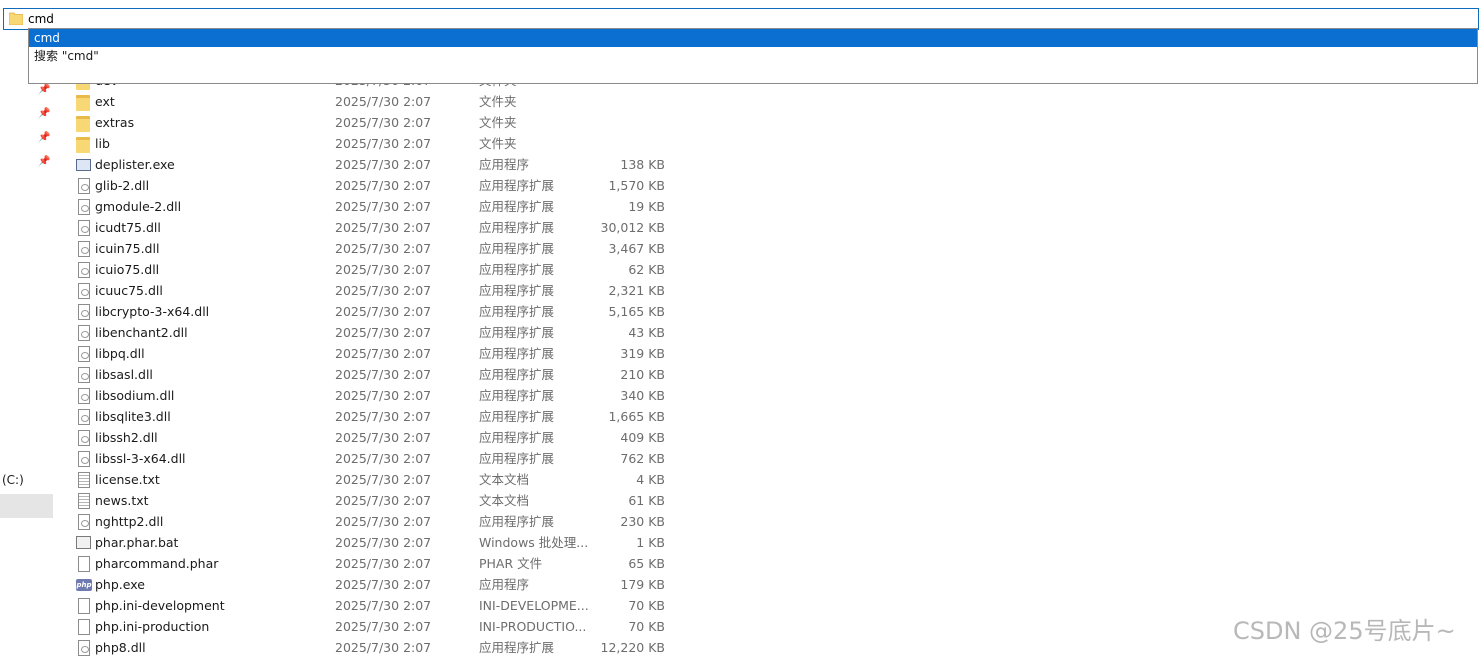 This screenshot has height=658, width=1480. What do you see at coordinates (13, 480) in the screenshot?
I see `nav-item-drive-c: (C:)` at bounding box center [13, 480].